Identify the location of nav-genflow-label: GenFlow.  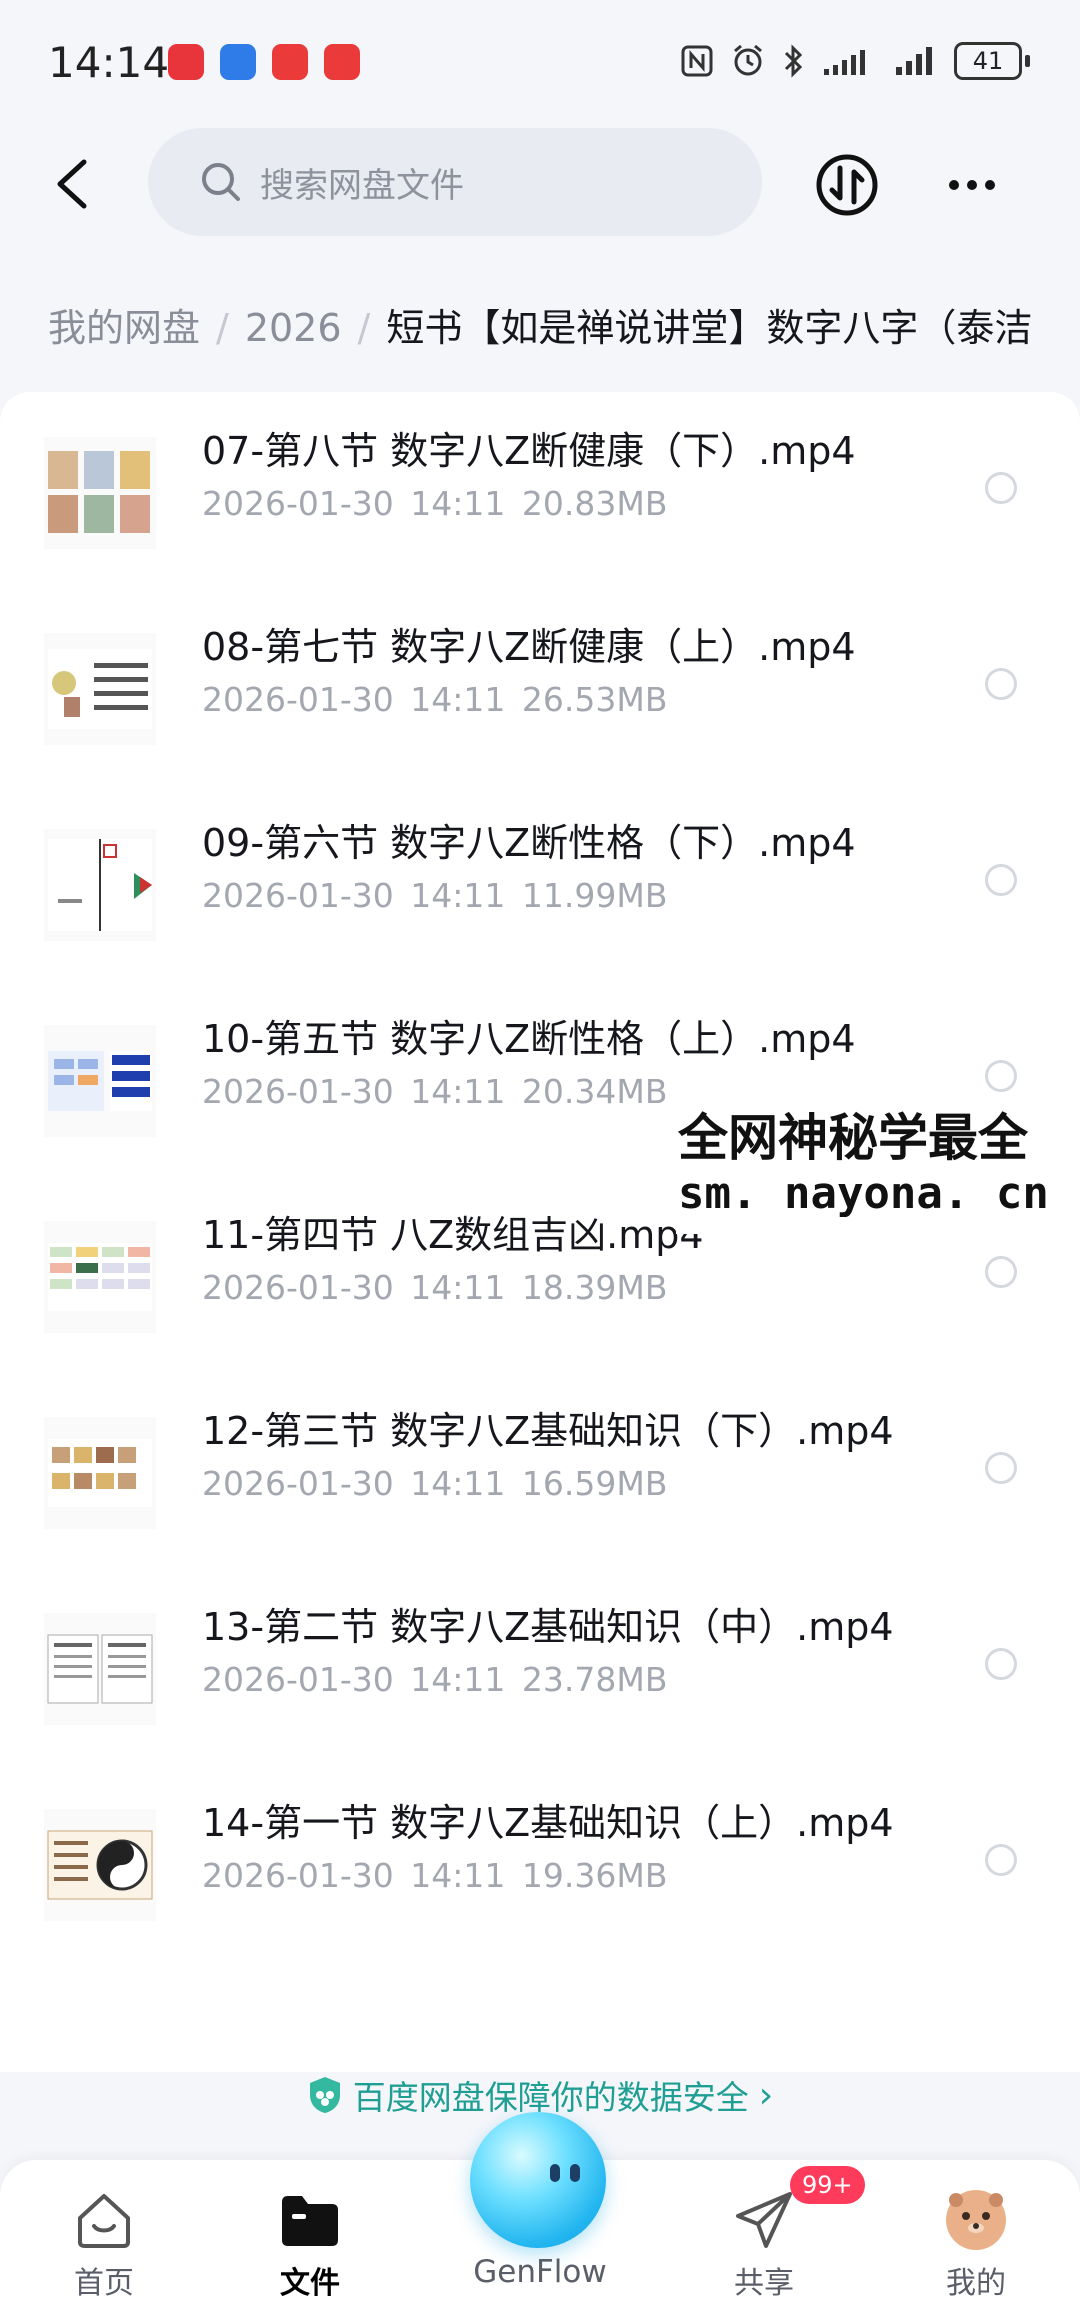
(540, 2272).